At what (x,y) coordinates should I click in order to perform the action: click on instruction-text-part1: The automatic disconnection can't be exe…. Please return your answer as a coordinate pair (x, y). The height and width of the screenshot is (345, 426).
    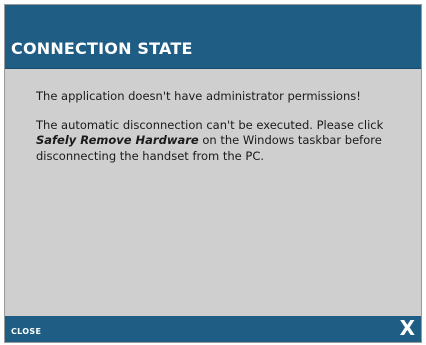
    Looking at the image, I should click on (210, 124).